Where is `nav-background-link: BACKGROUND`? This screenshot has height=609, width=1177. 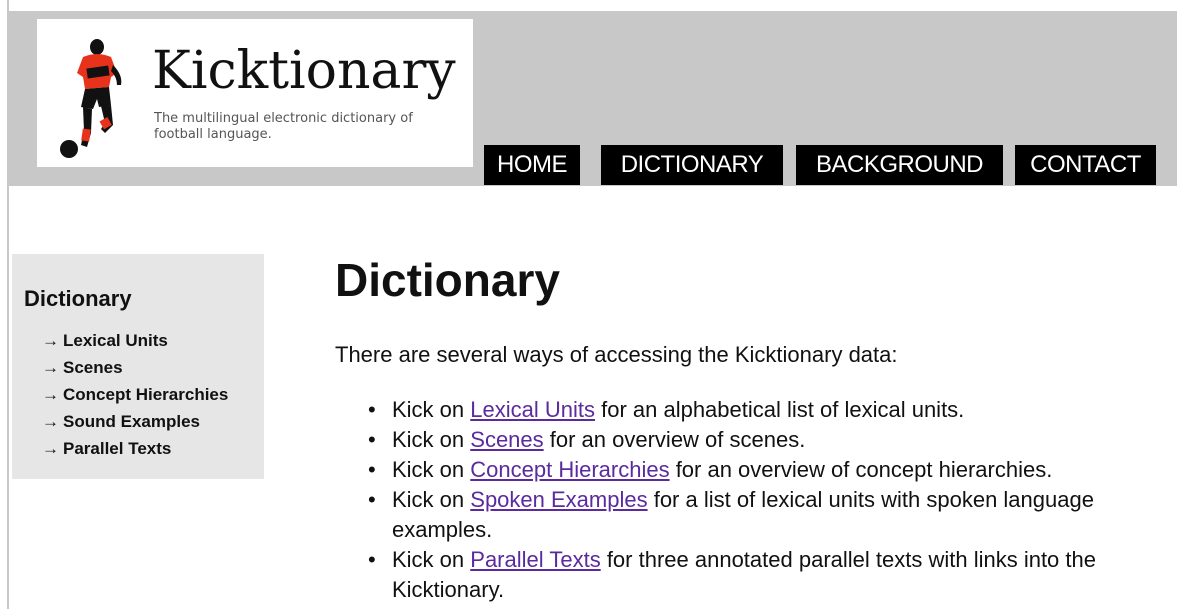
nav-background-link: BACKGROUND is located at coordinates (899, 165).